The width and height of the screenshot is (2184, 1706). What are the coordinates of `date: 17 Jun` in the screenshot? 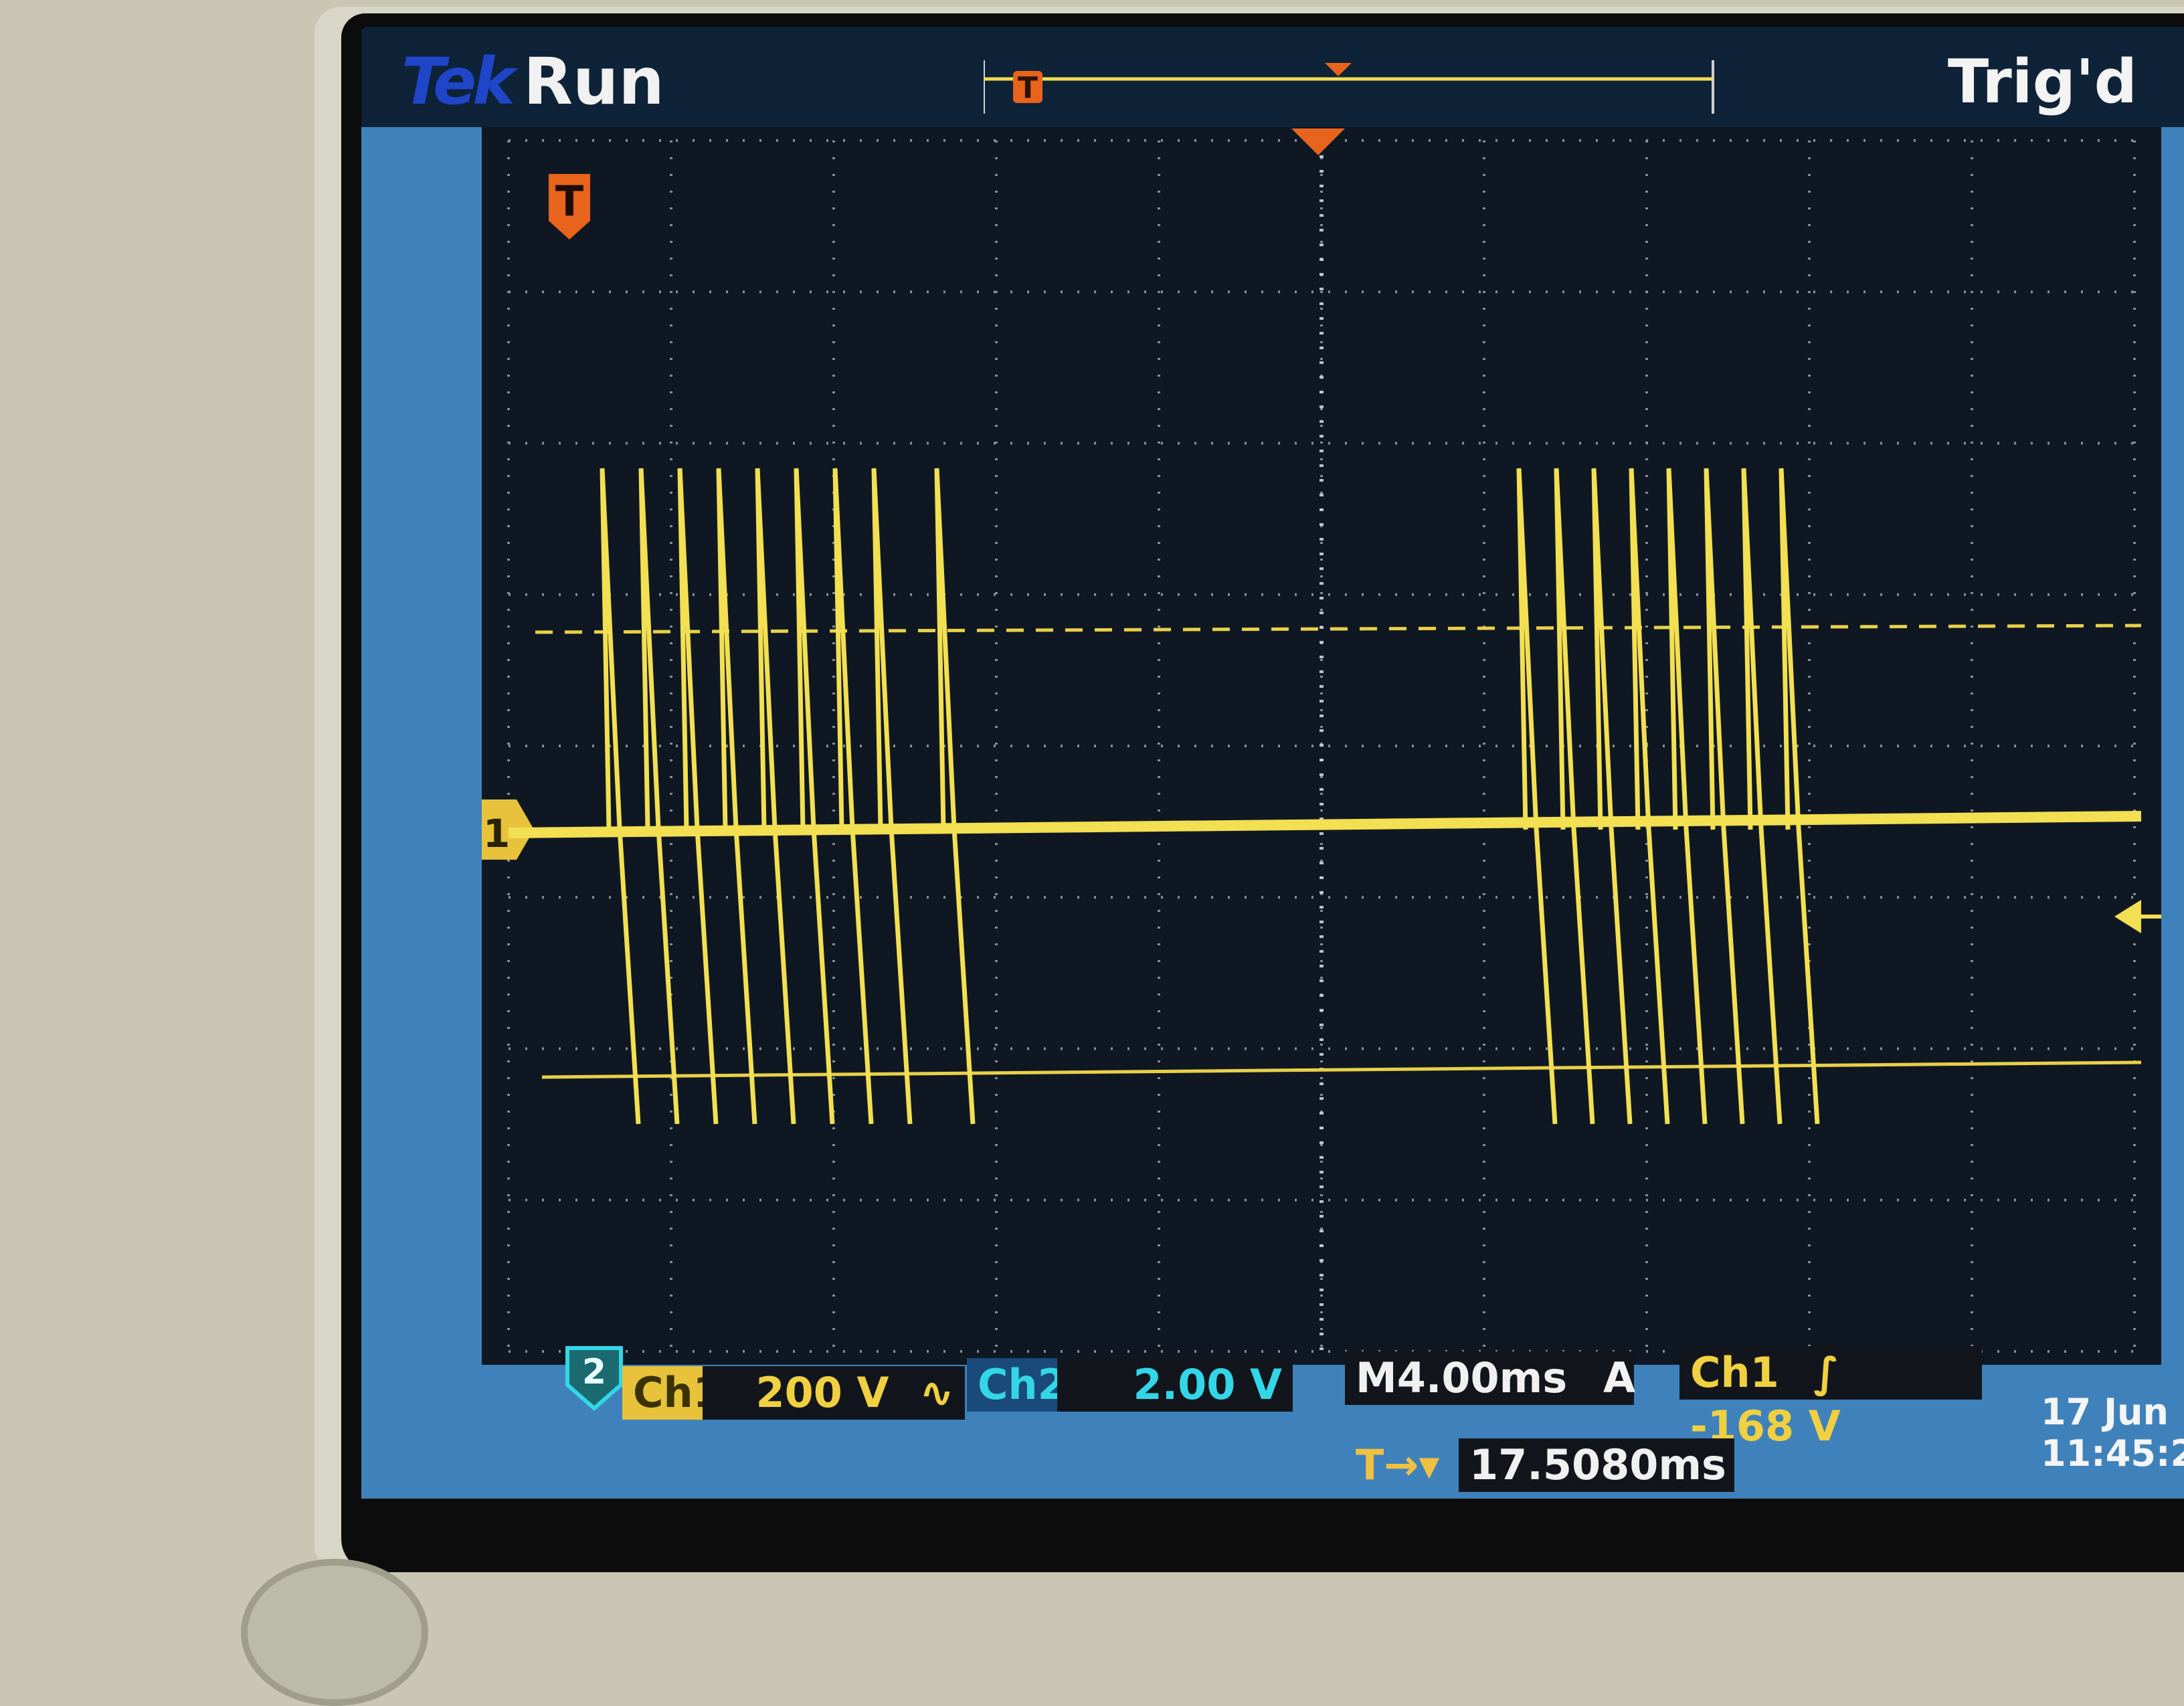 It's located at (2105, 1412).